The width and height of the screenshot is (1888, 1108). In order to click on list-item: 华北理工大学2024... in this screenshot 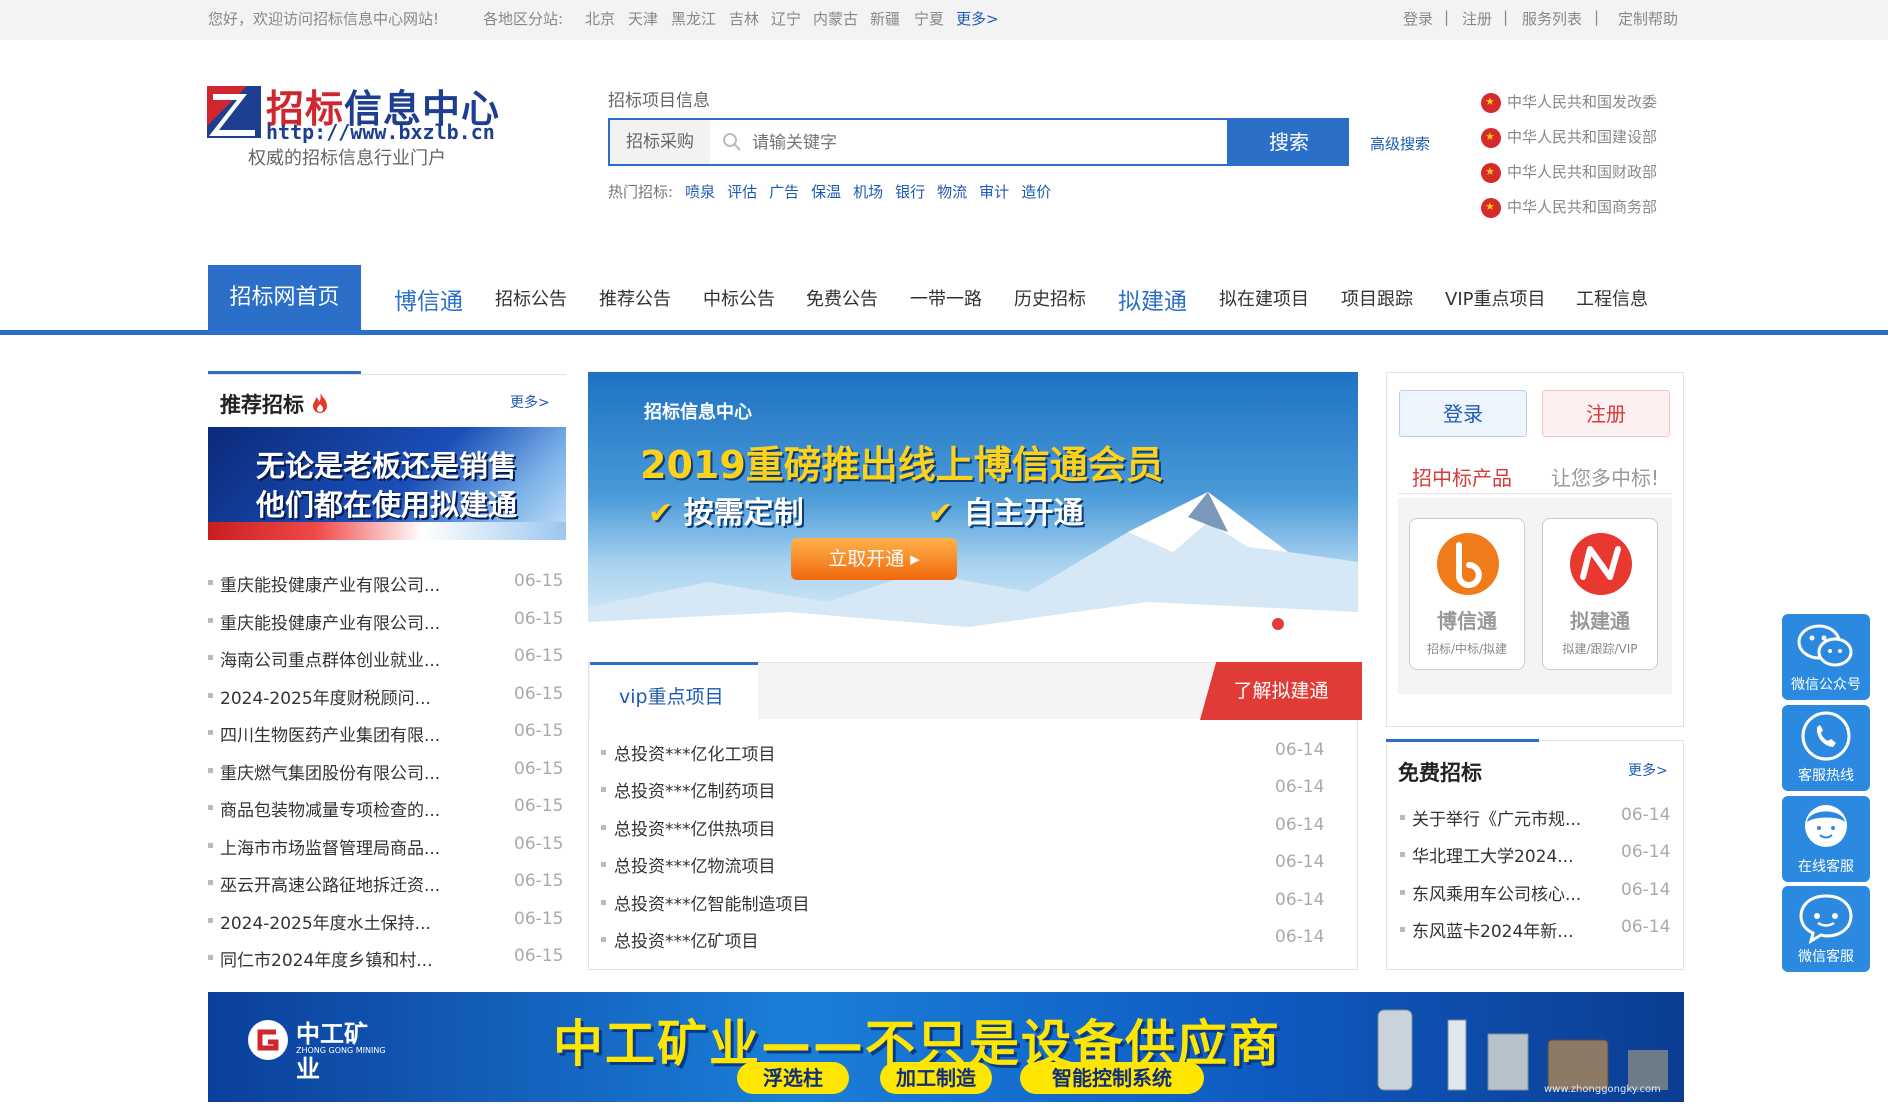, I will do `click(1492, 854)`.